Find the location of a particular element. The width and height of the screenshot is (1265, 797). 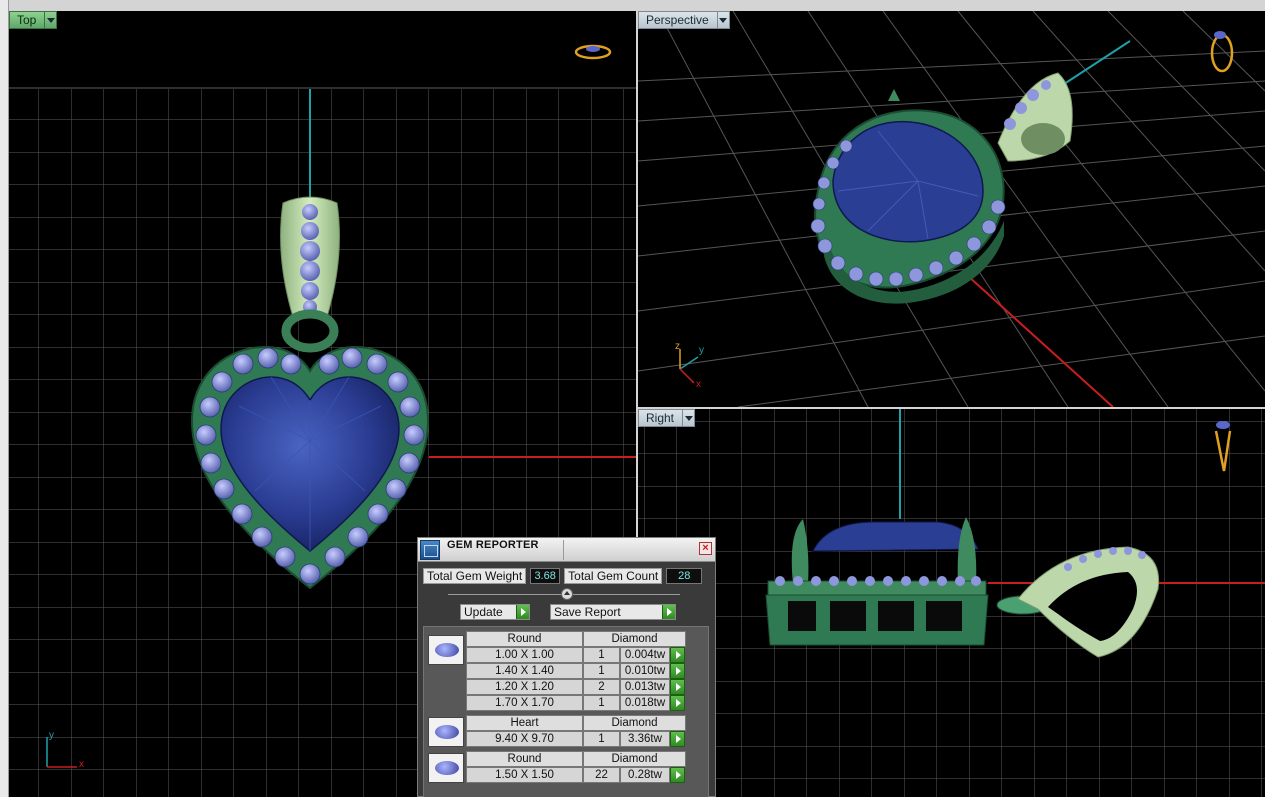

gem-reporter-logo-icon is located at coordinates (430, 550).